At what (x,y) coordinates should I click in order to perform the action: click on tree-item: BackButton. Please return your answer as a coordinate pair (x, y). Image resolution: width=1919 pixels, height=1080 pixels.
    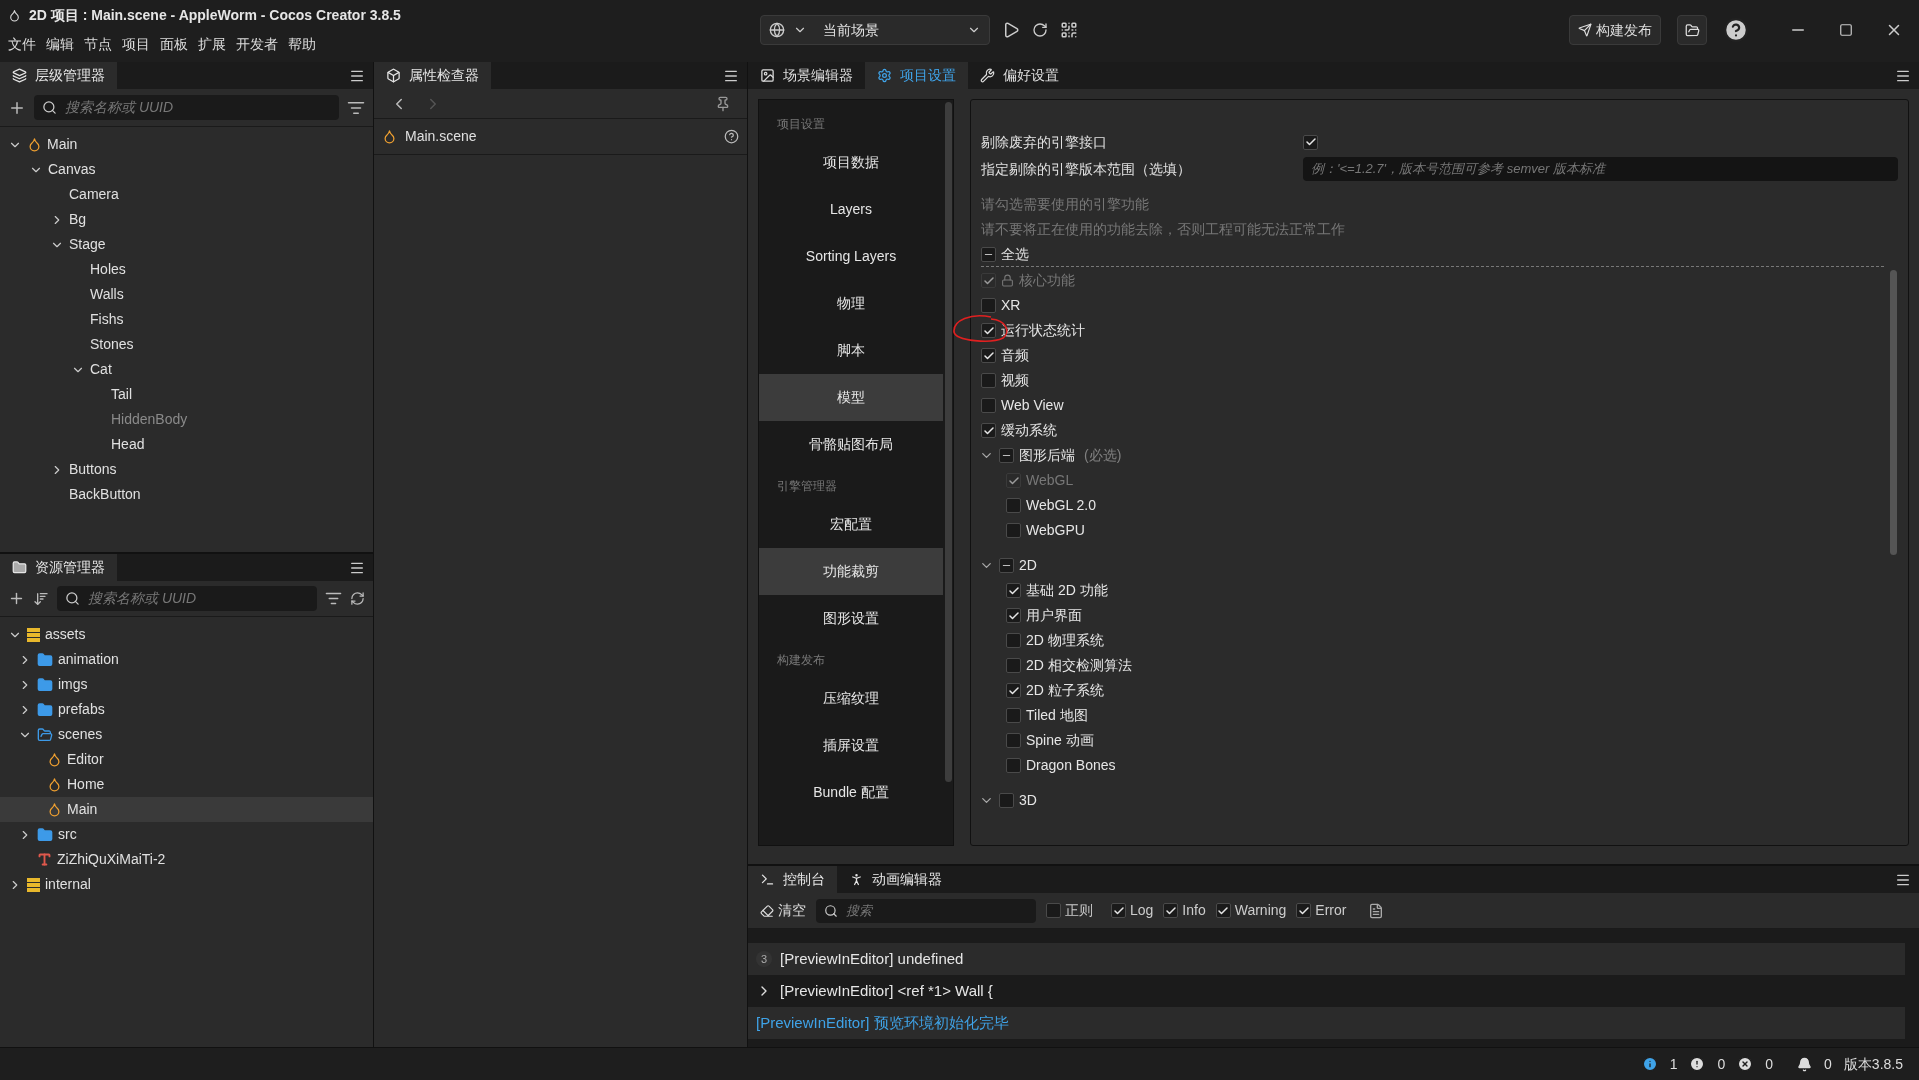
    Looking at the image, I should click on (186, 494).